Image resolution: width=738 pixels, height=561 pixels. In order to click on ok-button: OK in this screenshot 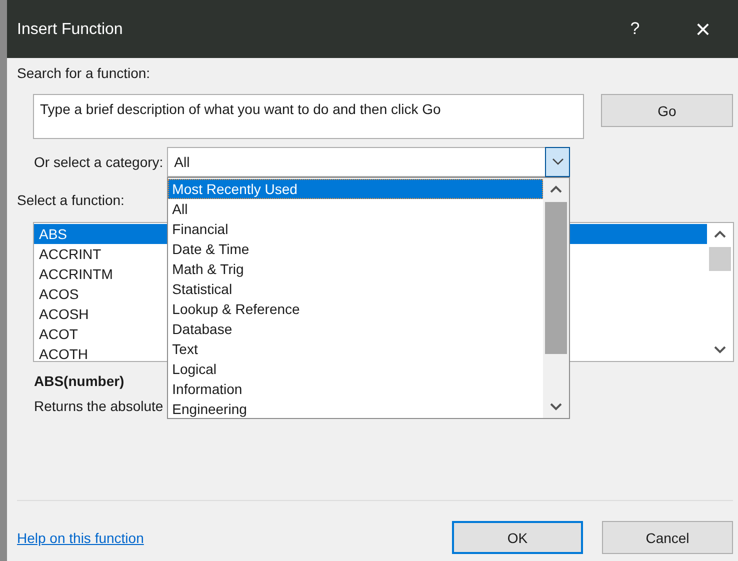, I will do `click(517, 537)`.